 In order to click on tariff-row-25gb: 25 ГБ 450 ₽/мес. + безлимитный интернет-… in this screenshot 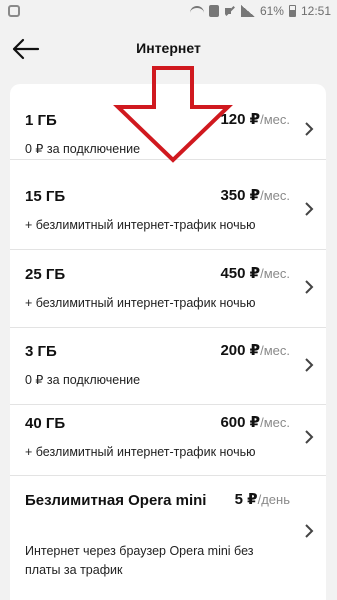, I will do `click(168, 289)`.